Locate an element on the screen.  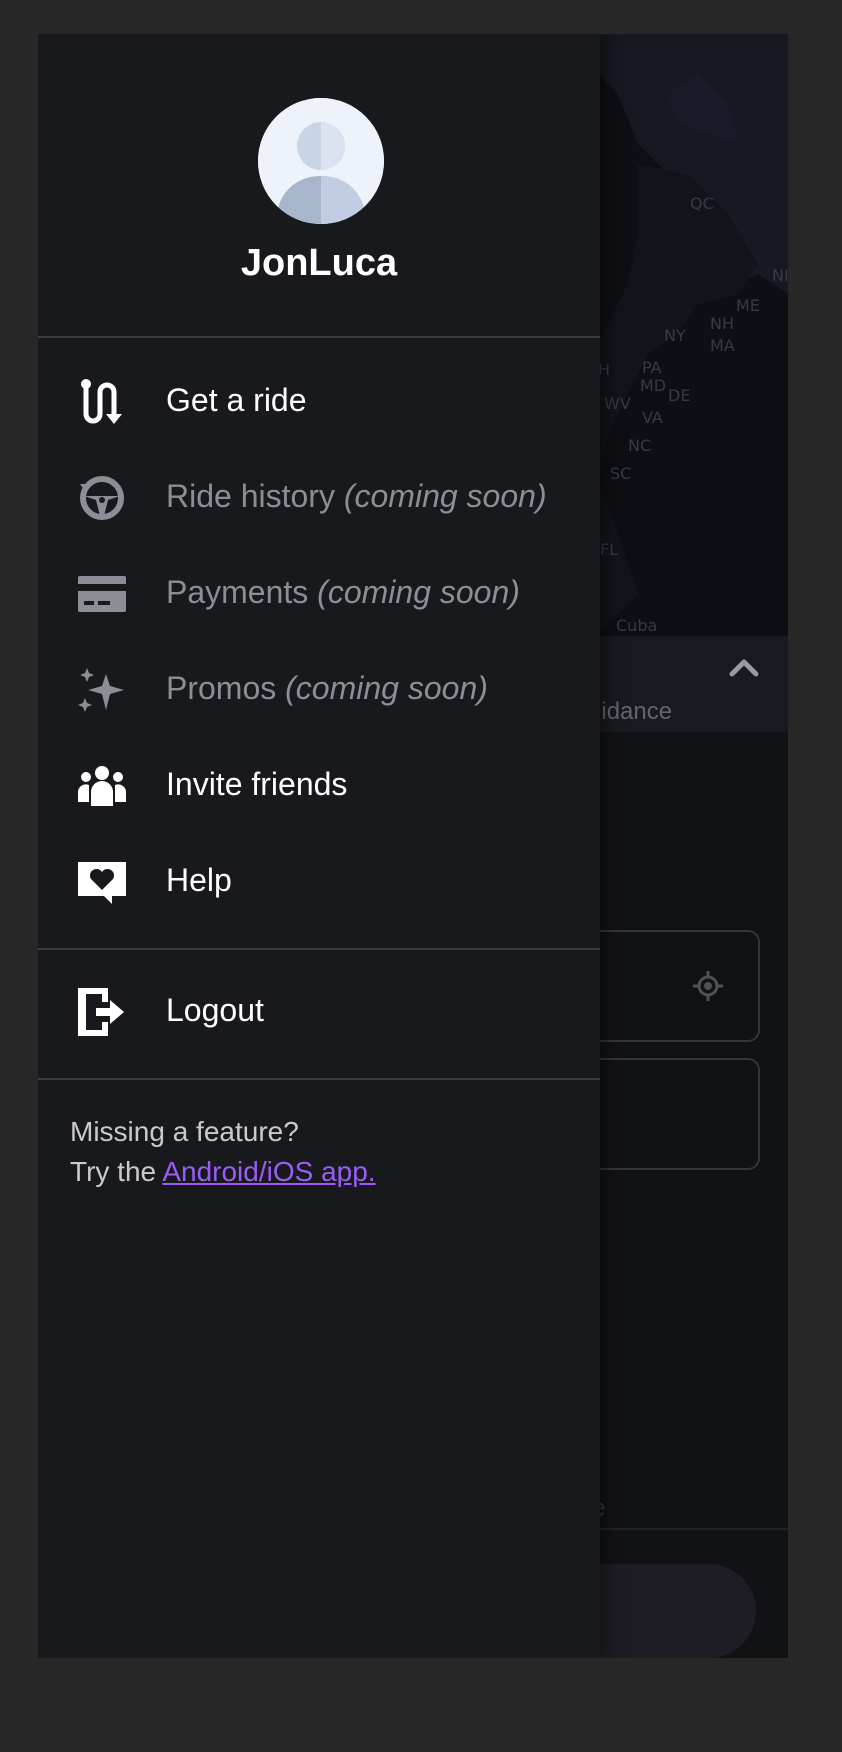
try-app-line: Try the Android/iOS app. is located at coordinates (223, 1172).